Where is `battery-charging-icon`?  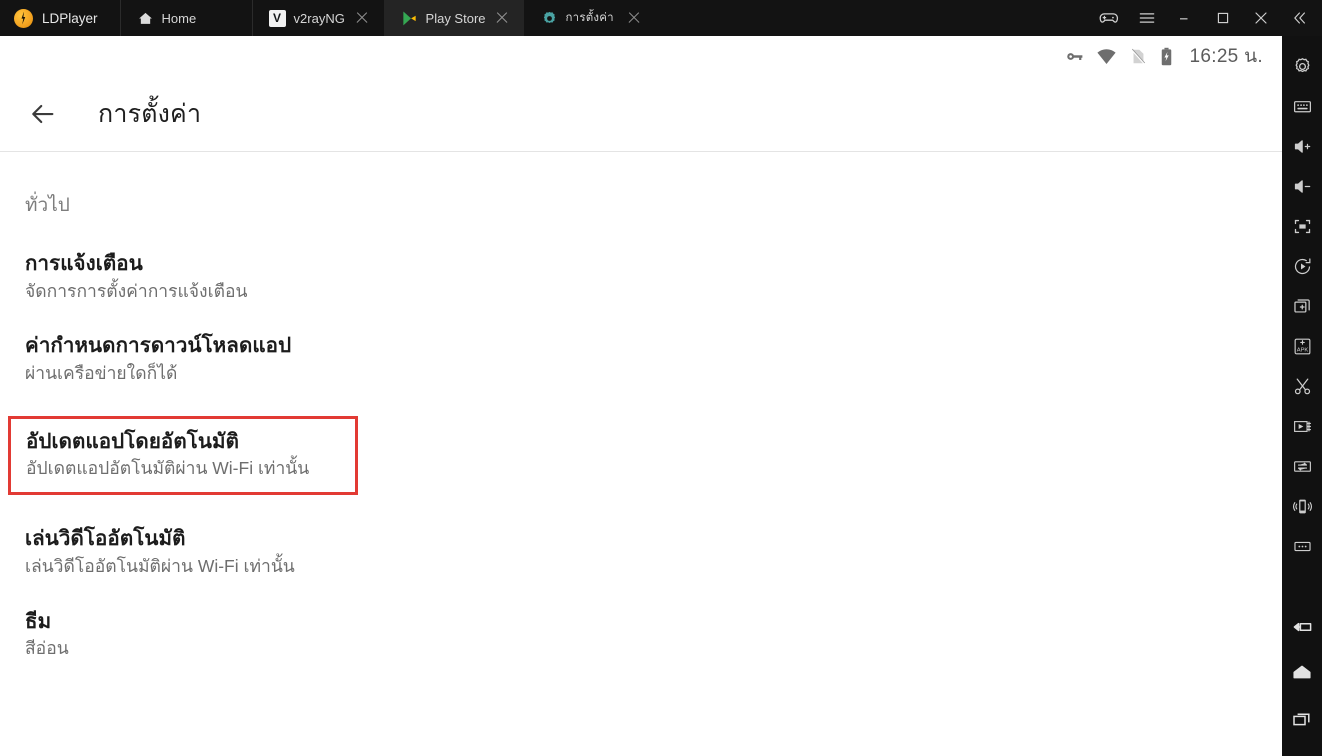 battery-charging-icon is located at coordinates (1166, 56).